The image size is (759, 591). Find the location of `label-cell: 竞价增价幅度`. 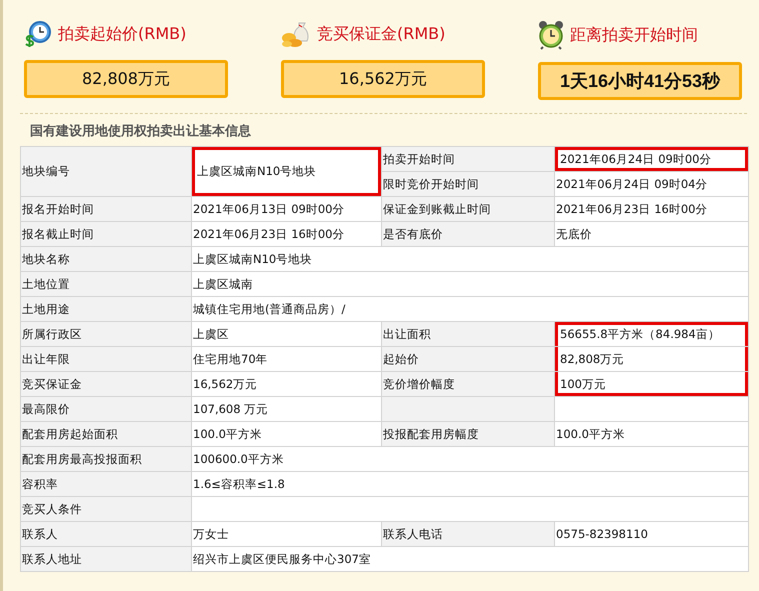

label-cell: 竞价增价幅度 is located at coordinates (468, 384).